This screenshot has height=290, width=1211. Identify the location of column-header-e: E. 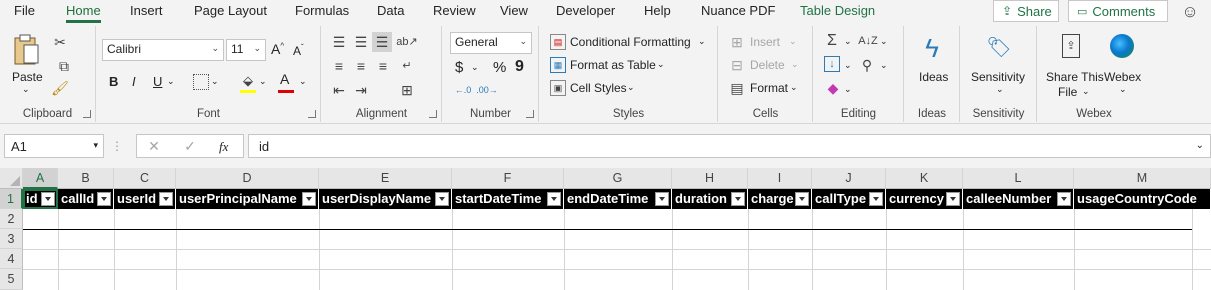
(385, 178).